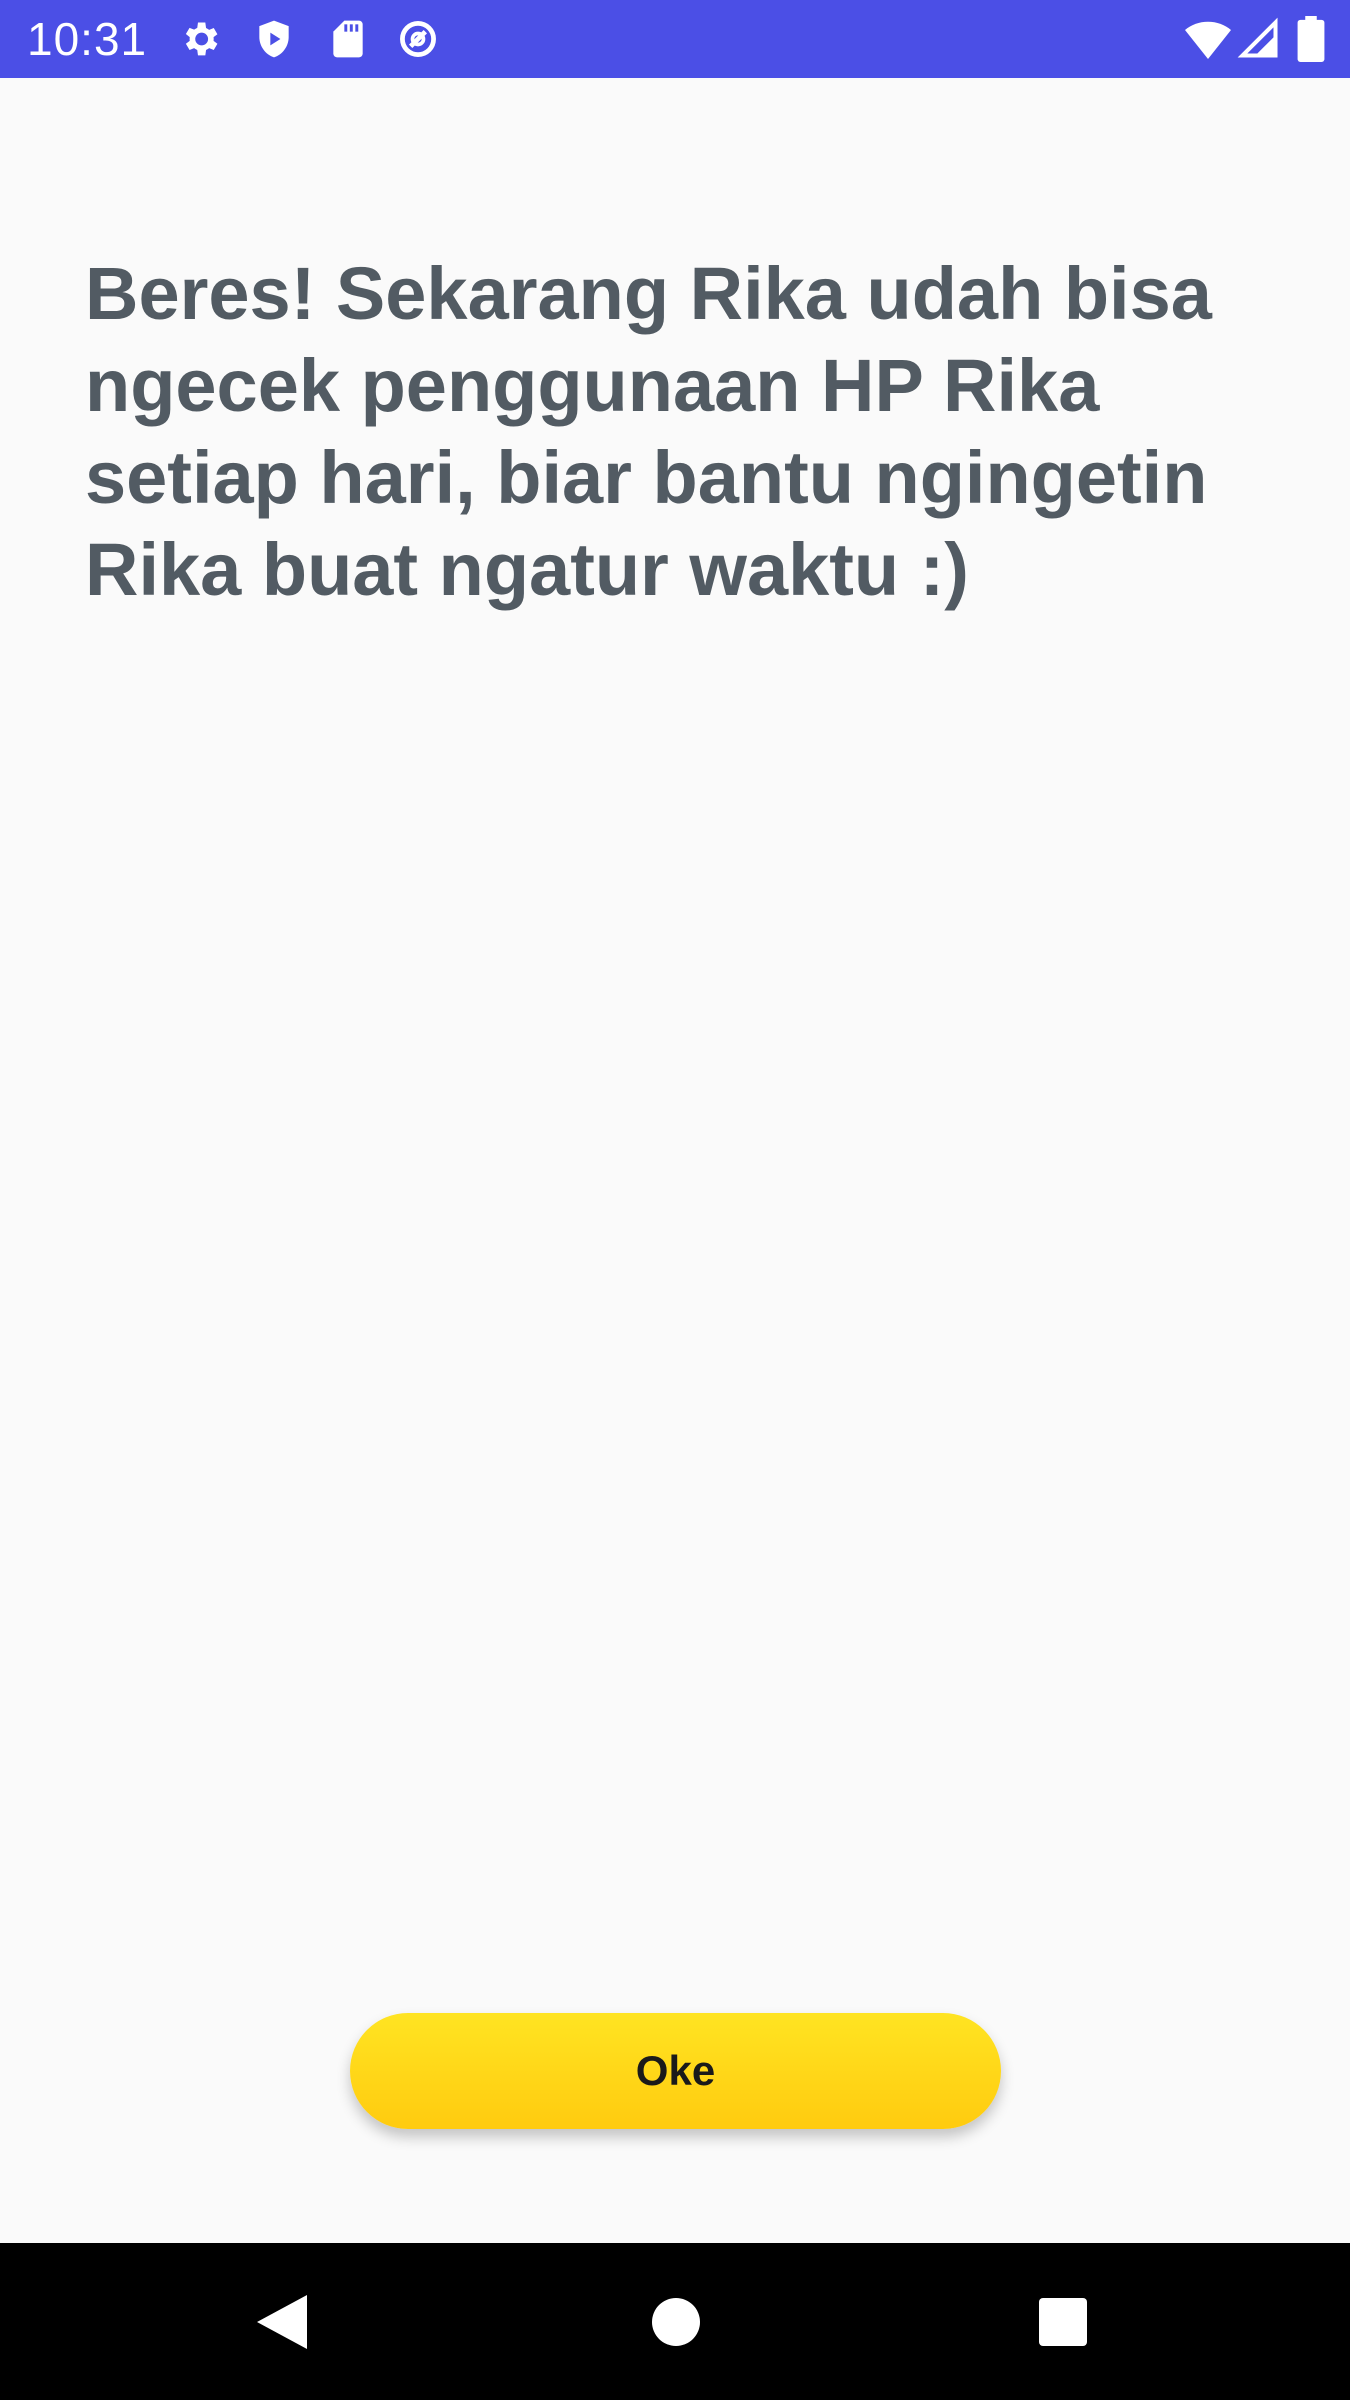  I want to click on navigation-bar, so click(675, 2321).